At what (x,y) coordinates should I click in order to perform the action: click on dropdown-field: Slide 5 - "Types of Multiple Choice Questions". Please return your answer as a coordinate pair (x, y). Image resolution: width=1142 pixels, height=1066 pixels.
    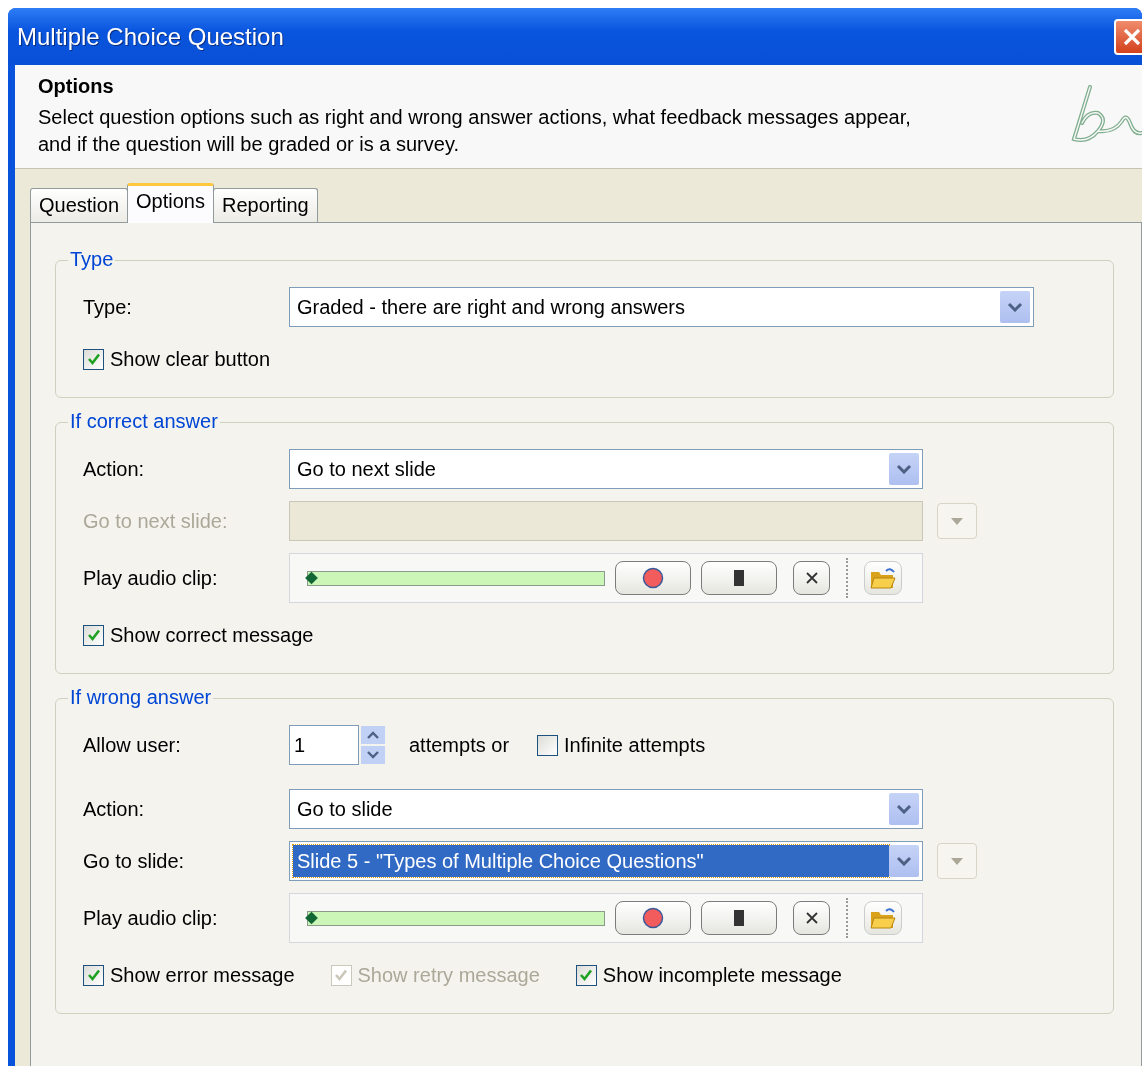
    Looking at the image, I should click on (606, 861).